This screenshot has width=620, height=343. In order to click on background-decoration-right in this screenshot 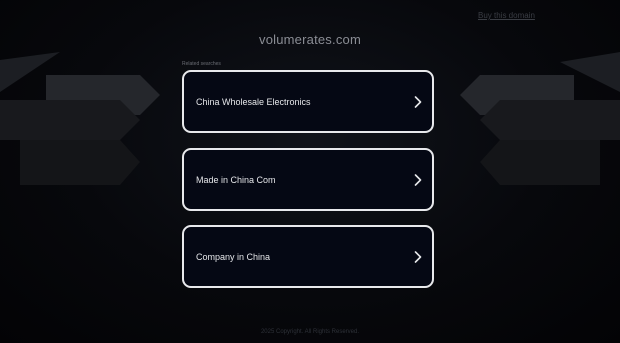, I will do `click(530, 120)`.